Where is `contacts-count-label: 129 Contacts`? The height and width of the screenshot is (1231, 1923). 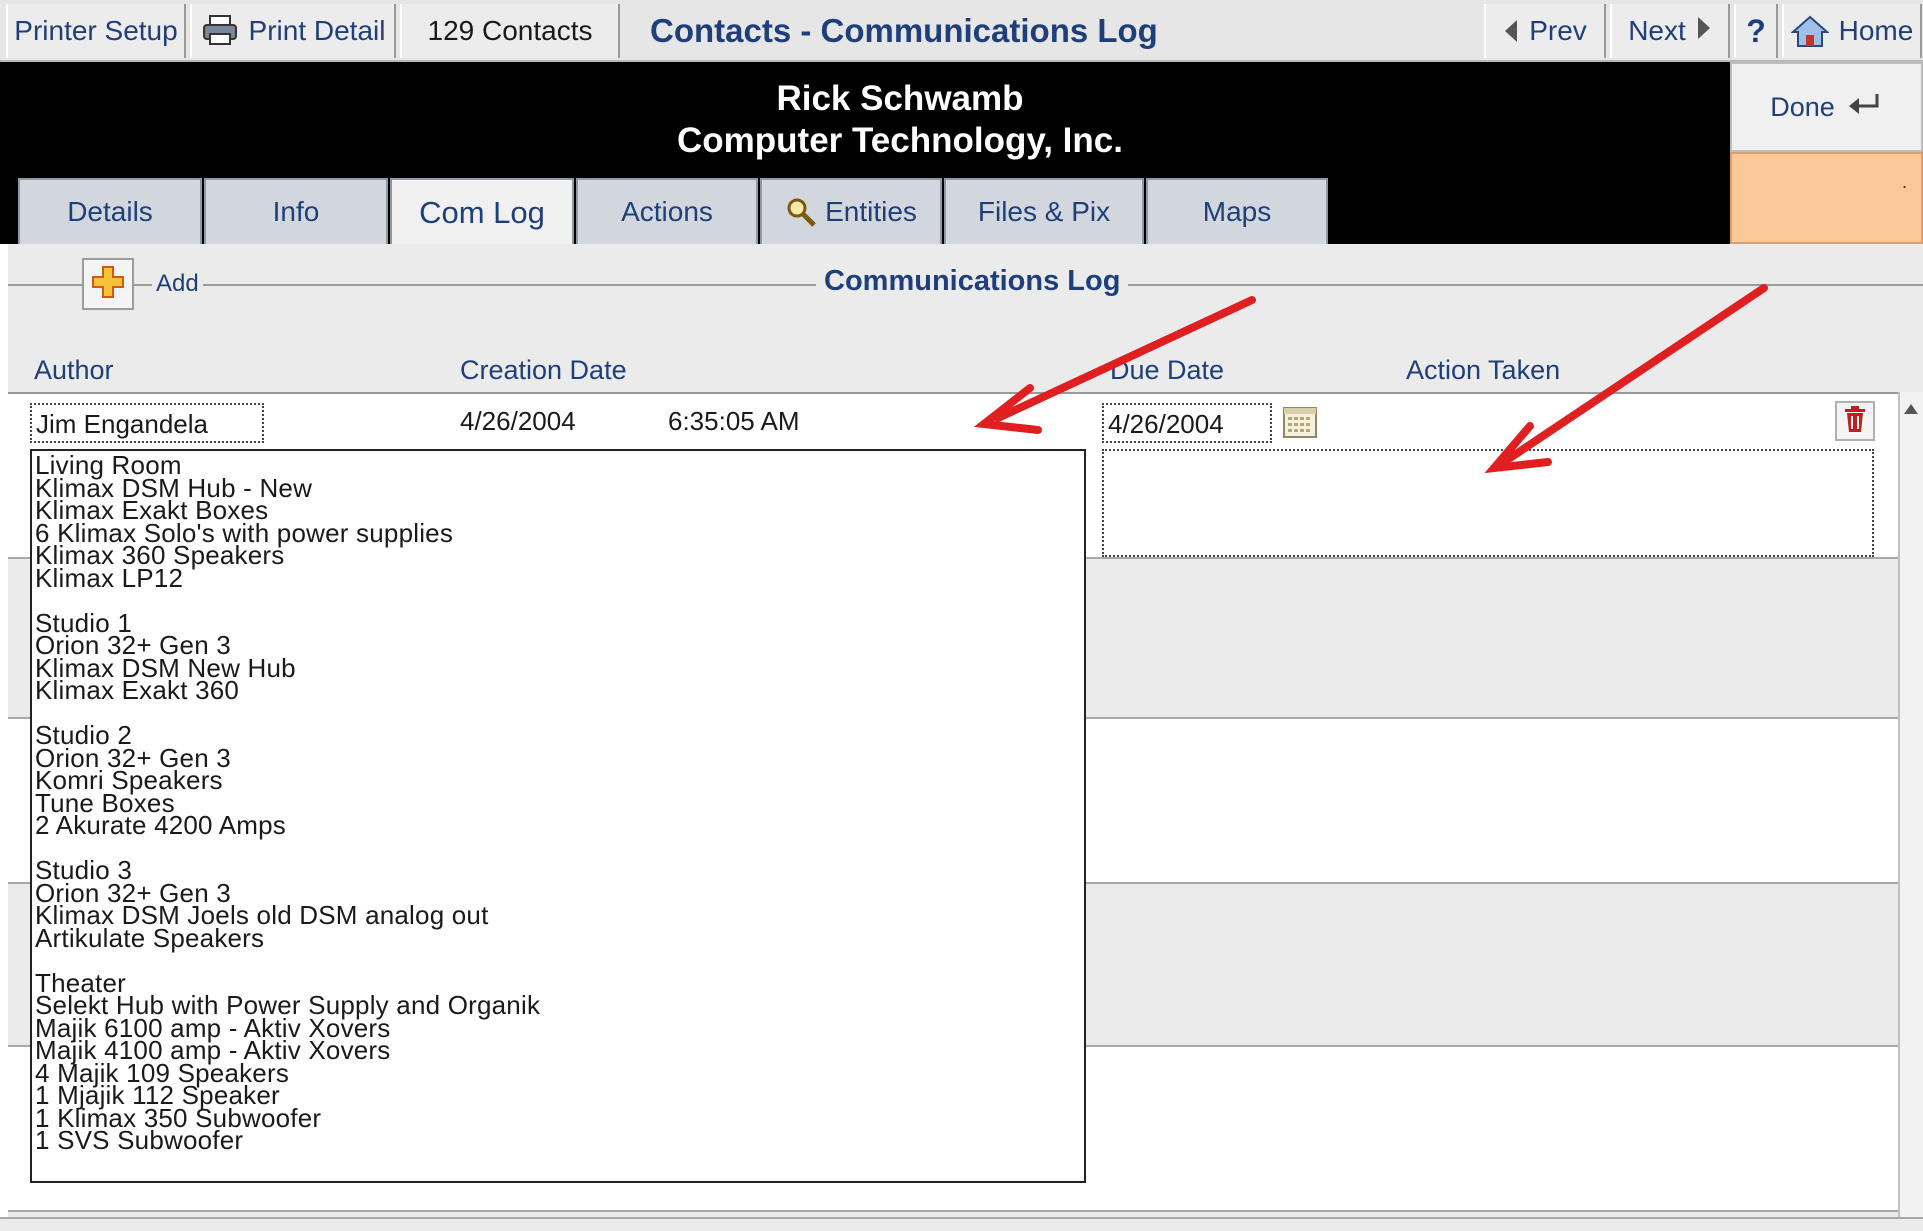 contacts-count-label: 129 Contacts is located at coordinates (510, 30).